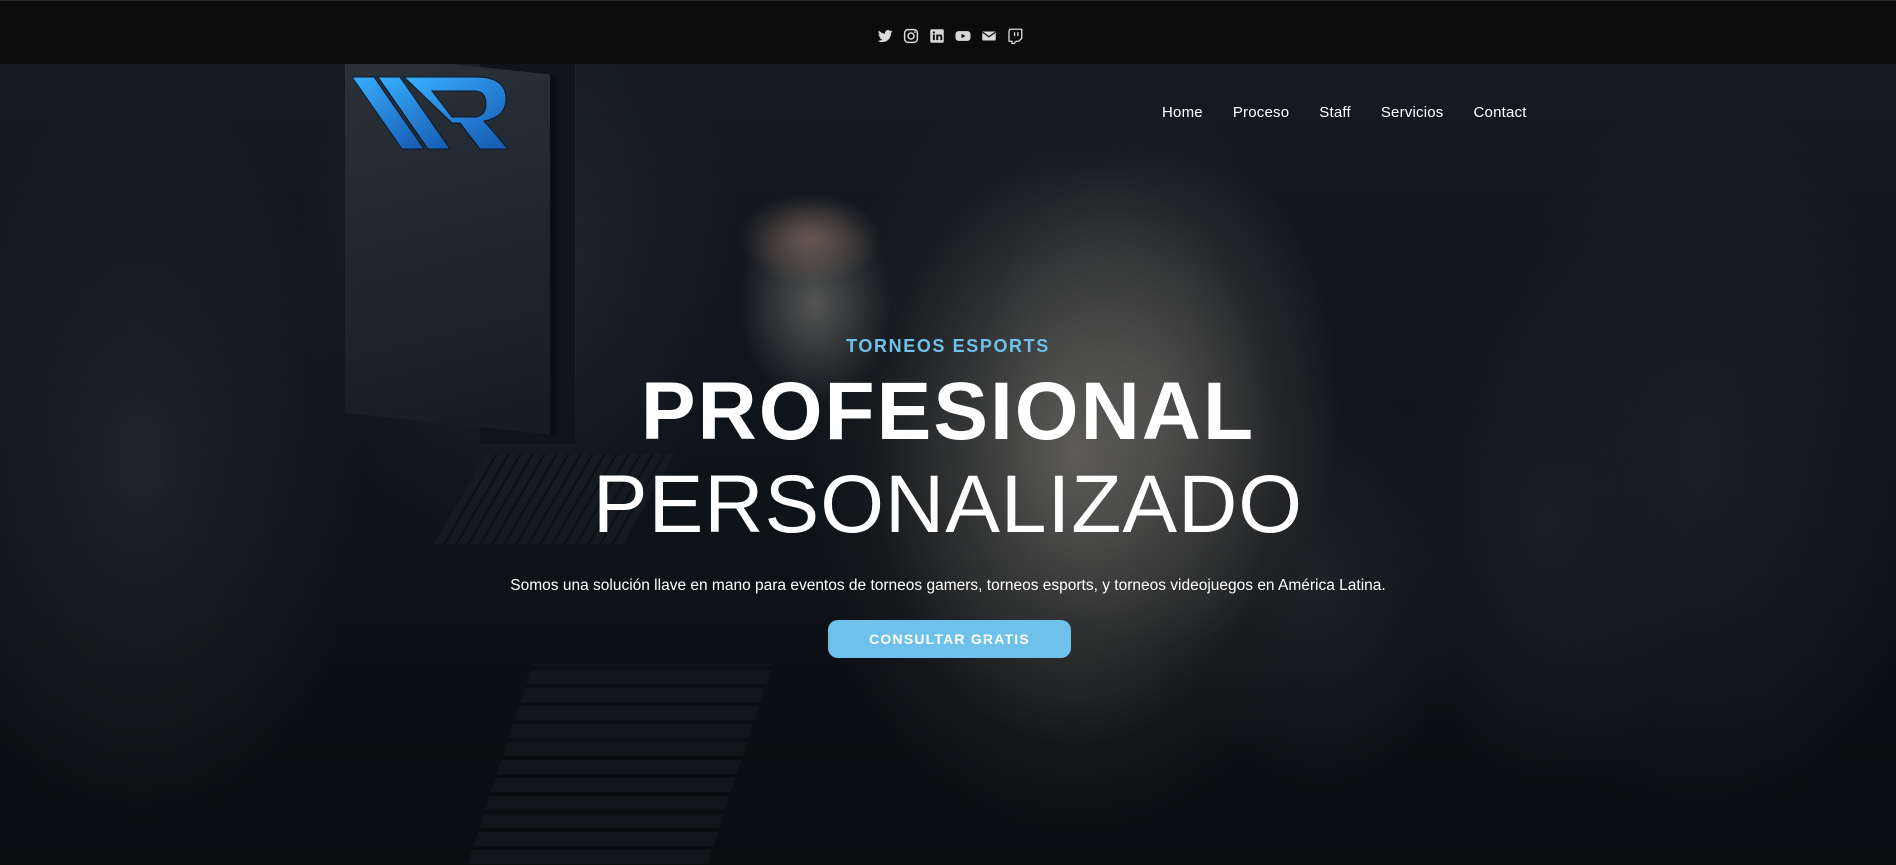  Describe the element at coordinates (1335, 112) in the screenshot. I see `nav-item-staff: Staff` at that location.